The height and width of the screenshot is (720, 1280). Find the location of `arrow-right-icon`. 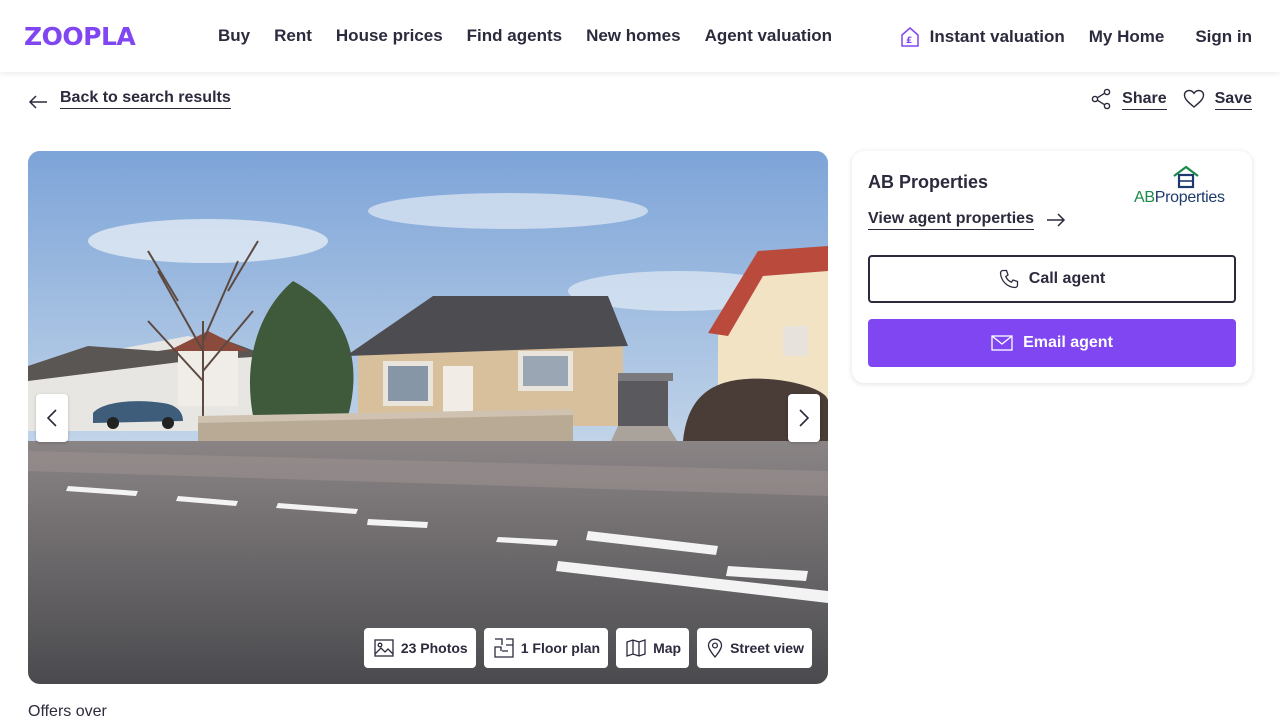

arrow-right-icon is located at coordinates (1056, 219).